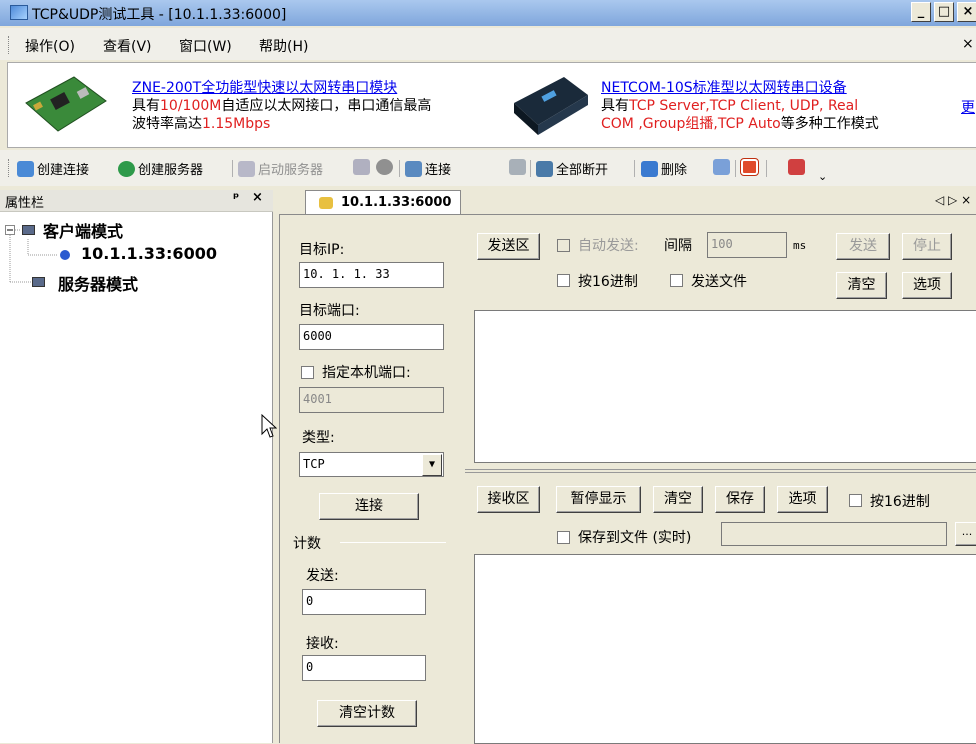 This screenshot has height=744, width=976. I want to click on auto-send-checkbox, so click(563, 245).